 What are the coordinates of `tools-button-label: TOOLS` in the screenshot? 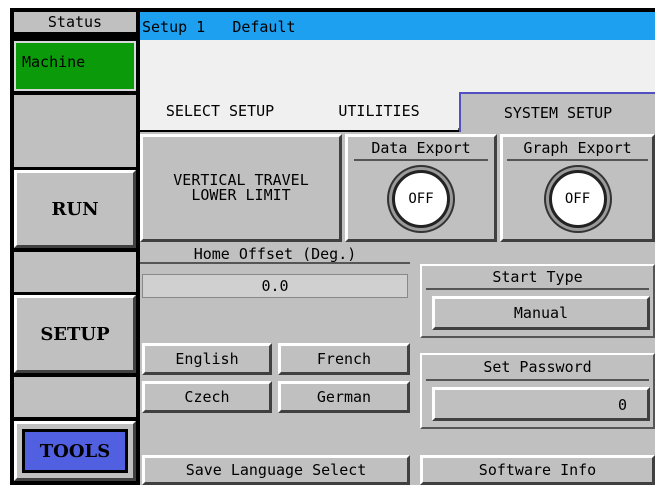 It's located at (75, 451).